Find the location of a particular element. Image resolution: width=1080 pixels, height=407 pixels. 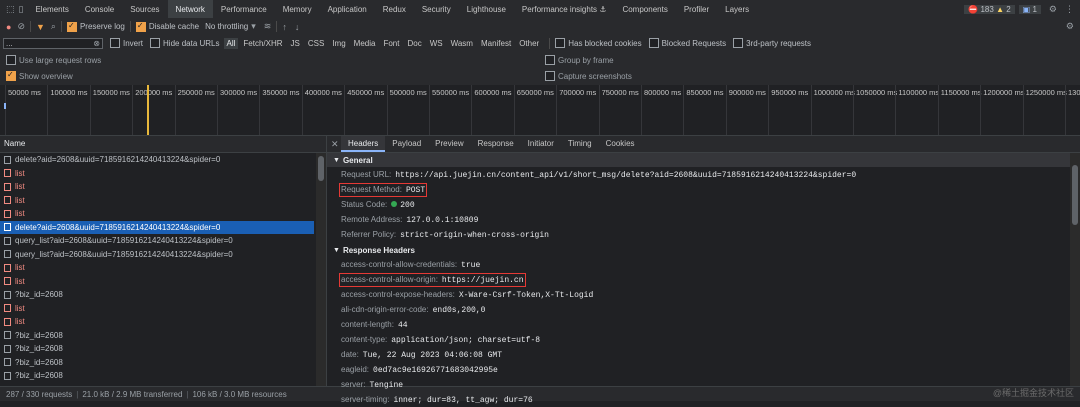

tab-performance-insights: Performance insights ⚓ is located at coordinates (564, 9).